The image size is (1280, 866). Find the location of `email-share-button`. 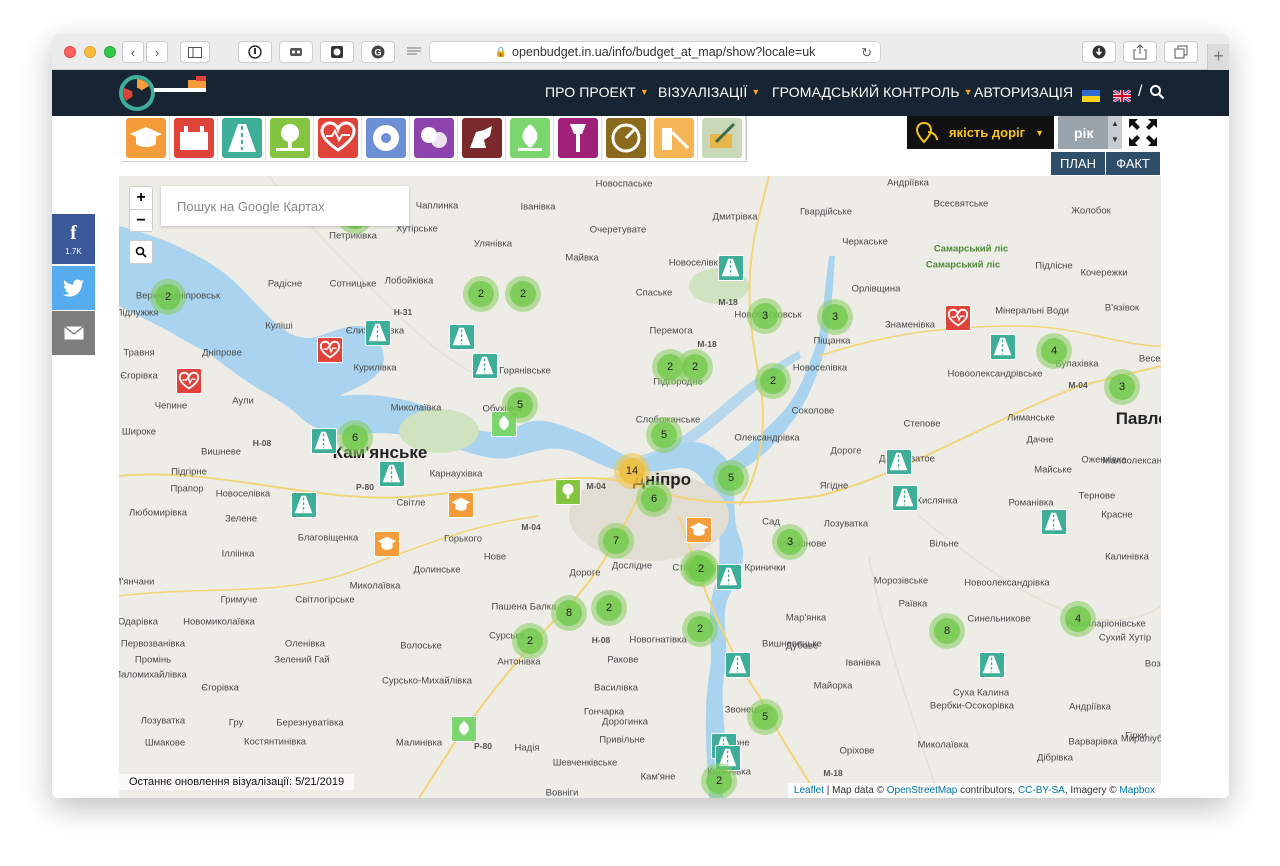

email-share-button is located at coordinates (73, 333).